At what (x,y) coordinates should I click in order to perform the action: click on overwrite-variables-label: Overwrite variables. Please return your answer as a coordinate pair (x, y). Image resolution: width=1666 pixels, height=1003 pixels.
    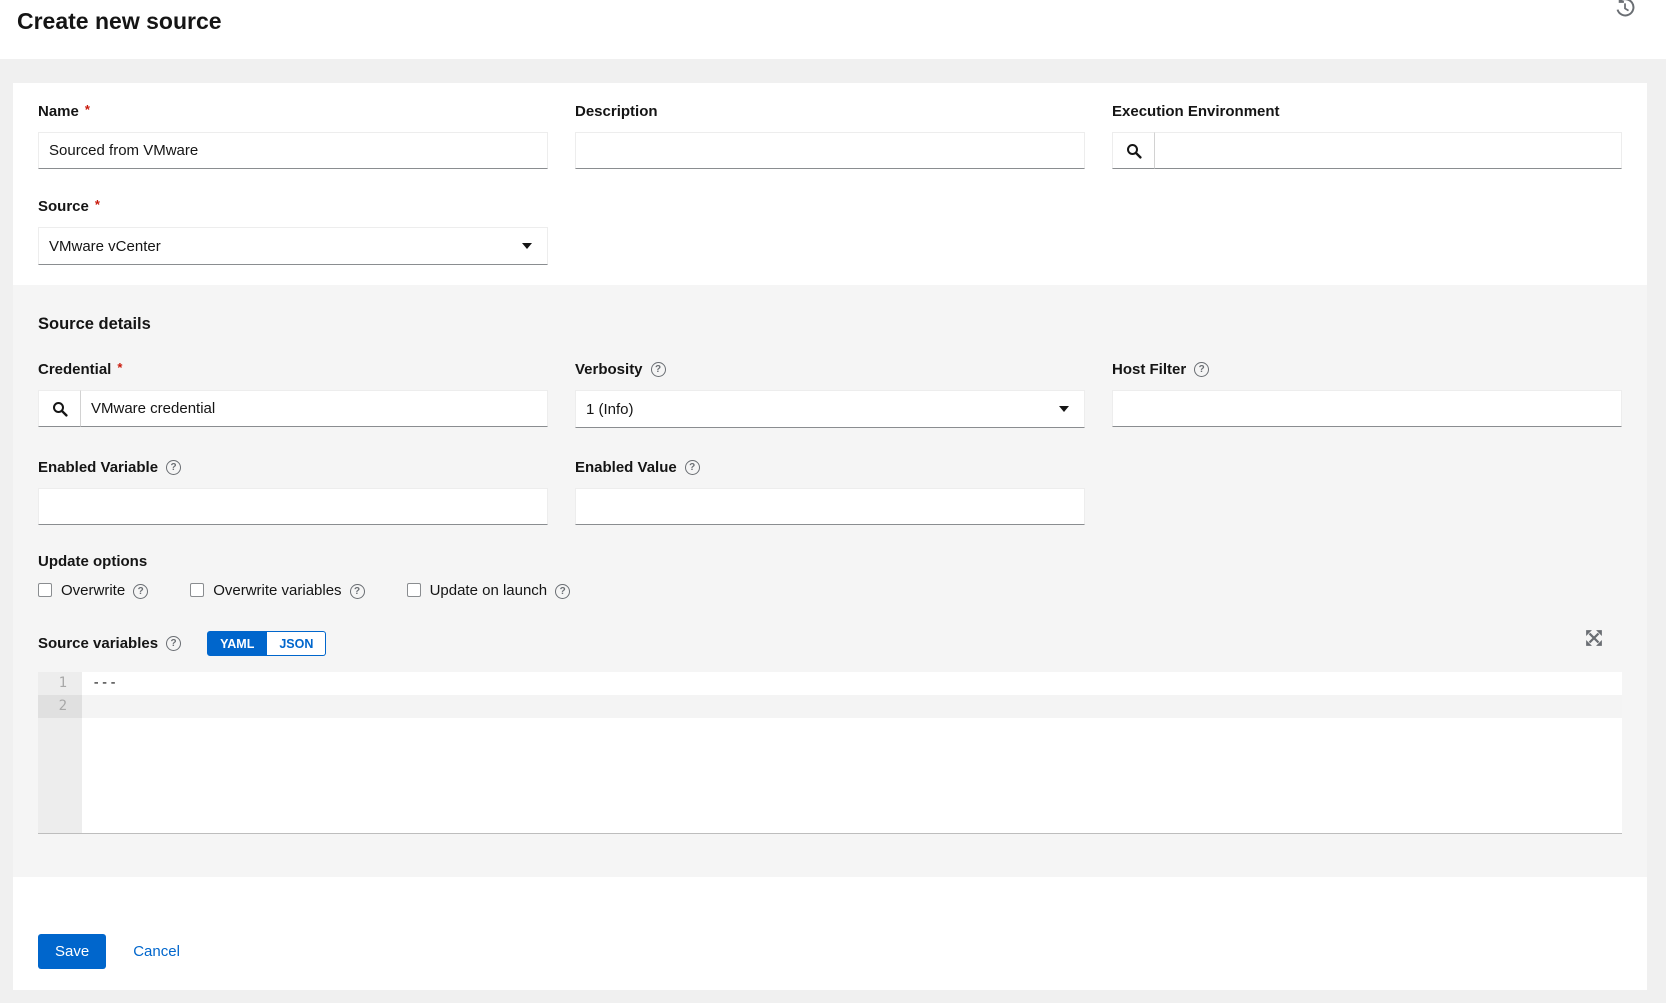
    Looking at the image, I should click on (277, 590).